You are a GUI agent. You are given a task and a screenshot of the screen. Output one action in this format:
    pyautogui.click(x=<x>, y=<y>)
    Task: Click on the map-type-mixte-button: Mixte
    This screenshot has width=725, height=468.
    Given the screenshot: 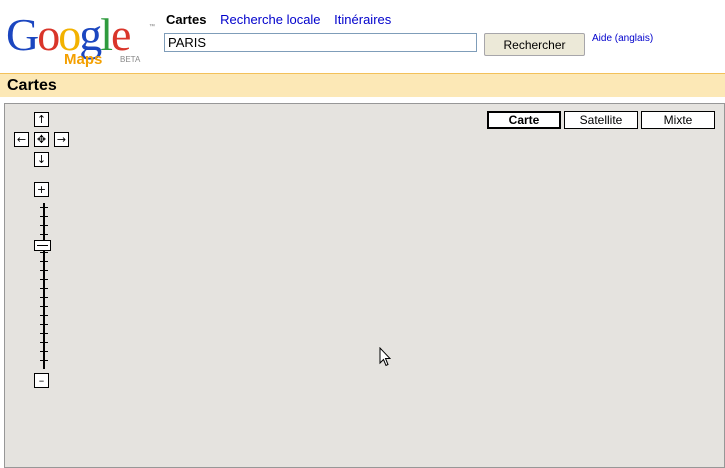 What is the action you would take?
    pyautogui.click(x=678, y=120)
    